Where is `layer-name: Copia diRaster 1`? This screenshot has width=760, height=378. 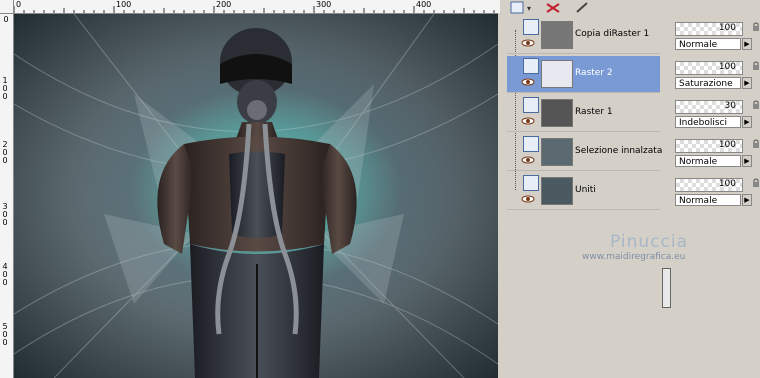 layer-name: Copia diRaster 1 is located at coordinates (612, 34).